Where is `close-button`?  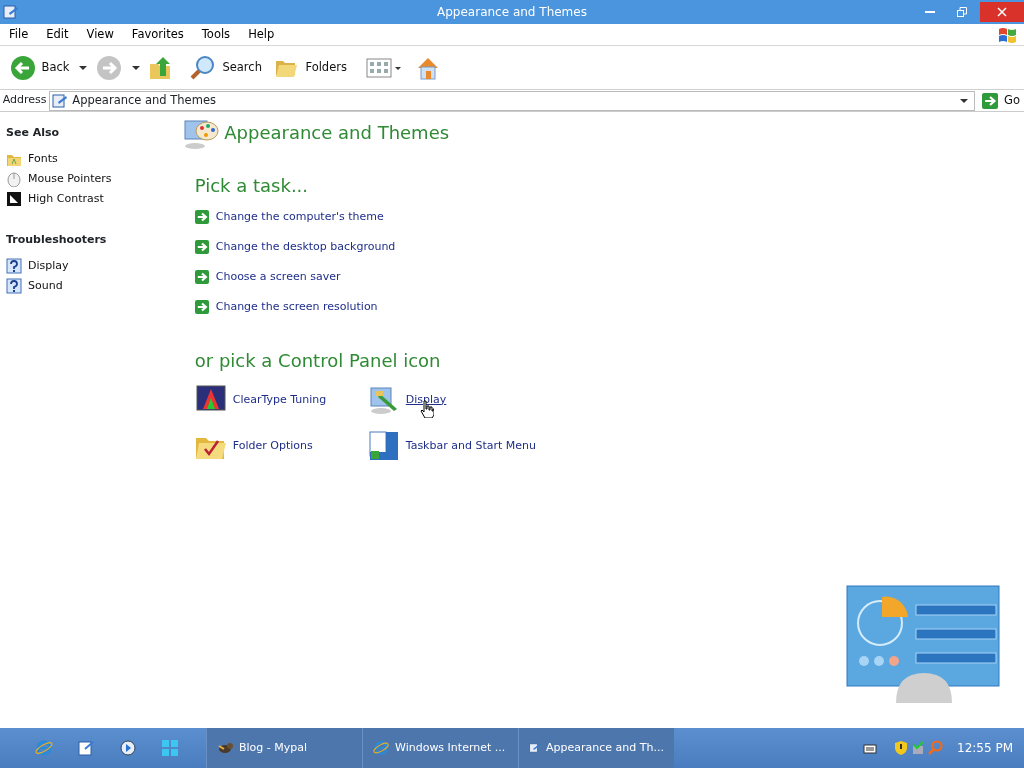 close-button is located at coordinates (1002, 12).